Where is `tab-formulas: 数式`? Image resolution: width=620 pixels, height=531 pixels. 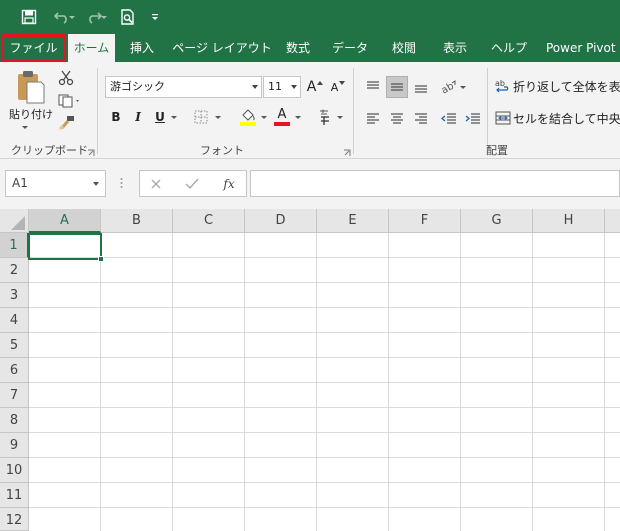
tab-formulas: 数式 is located at coordinates (298, 48).